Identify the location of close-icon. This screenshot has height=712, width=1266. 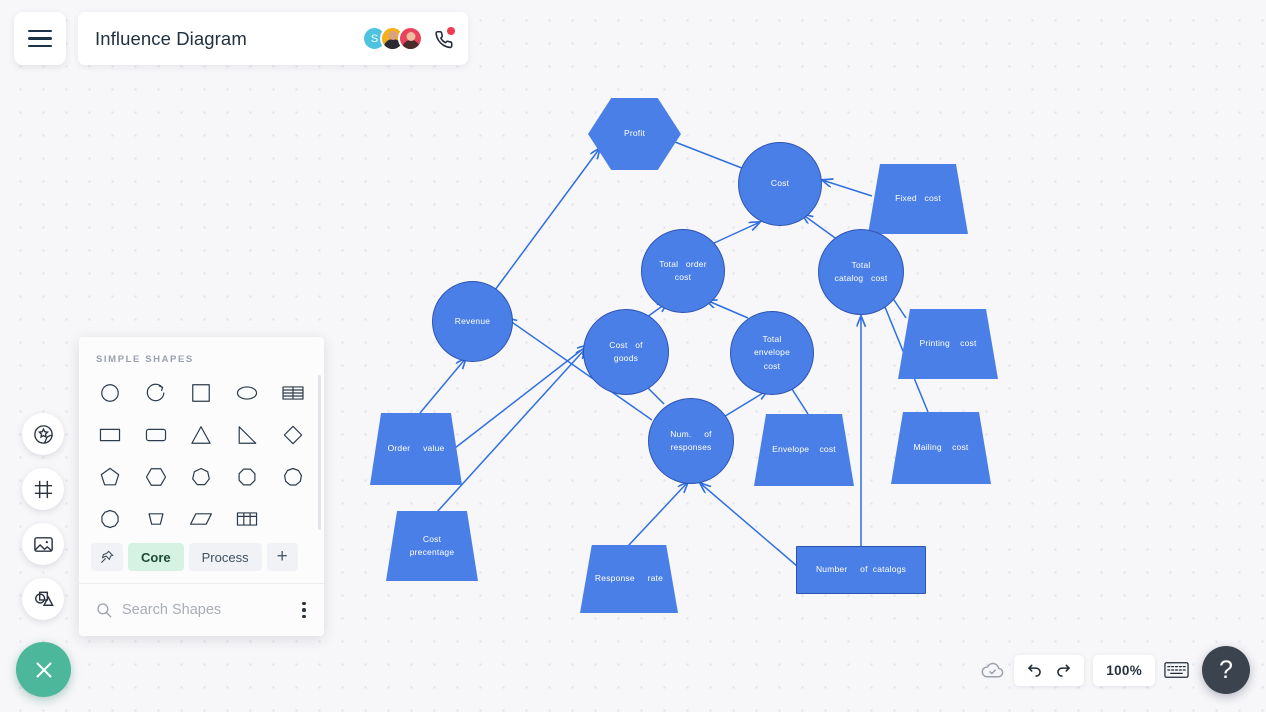
(43, 669).